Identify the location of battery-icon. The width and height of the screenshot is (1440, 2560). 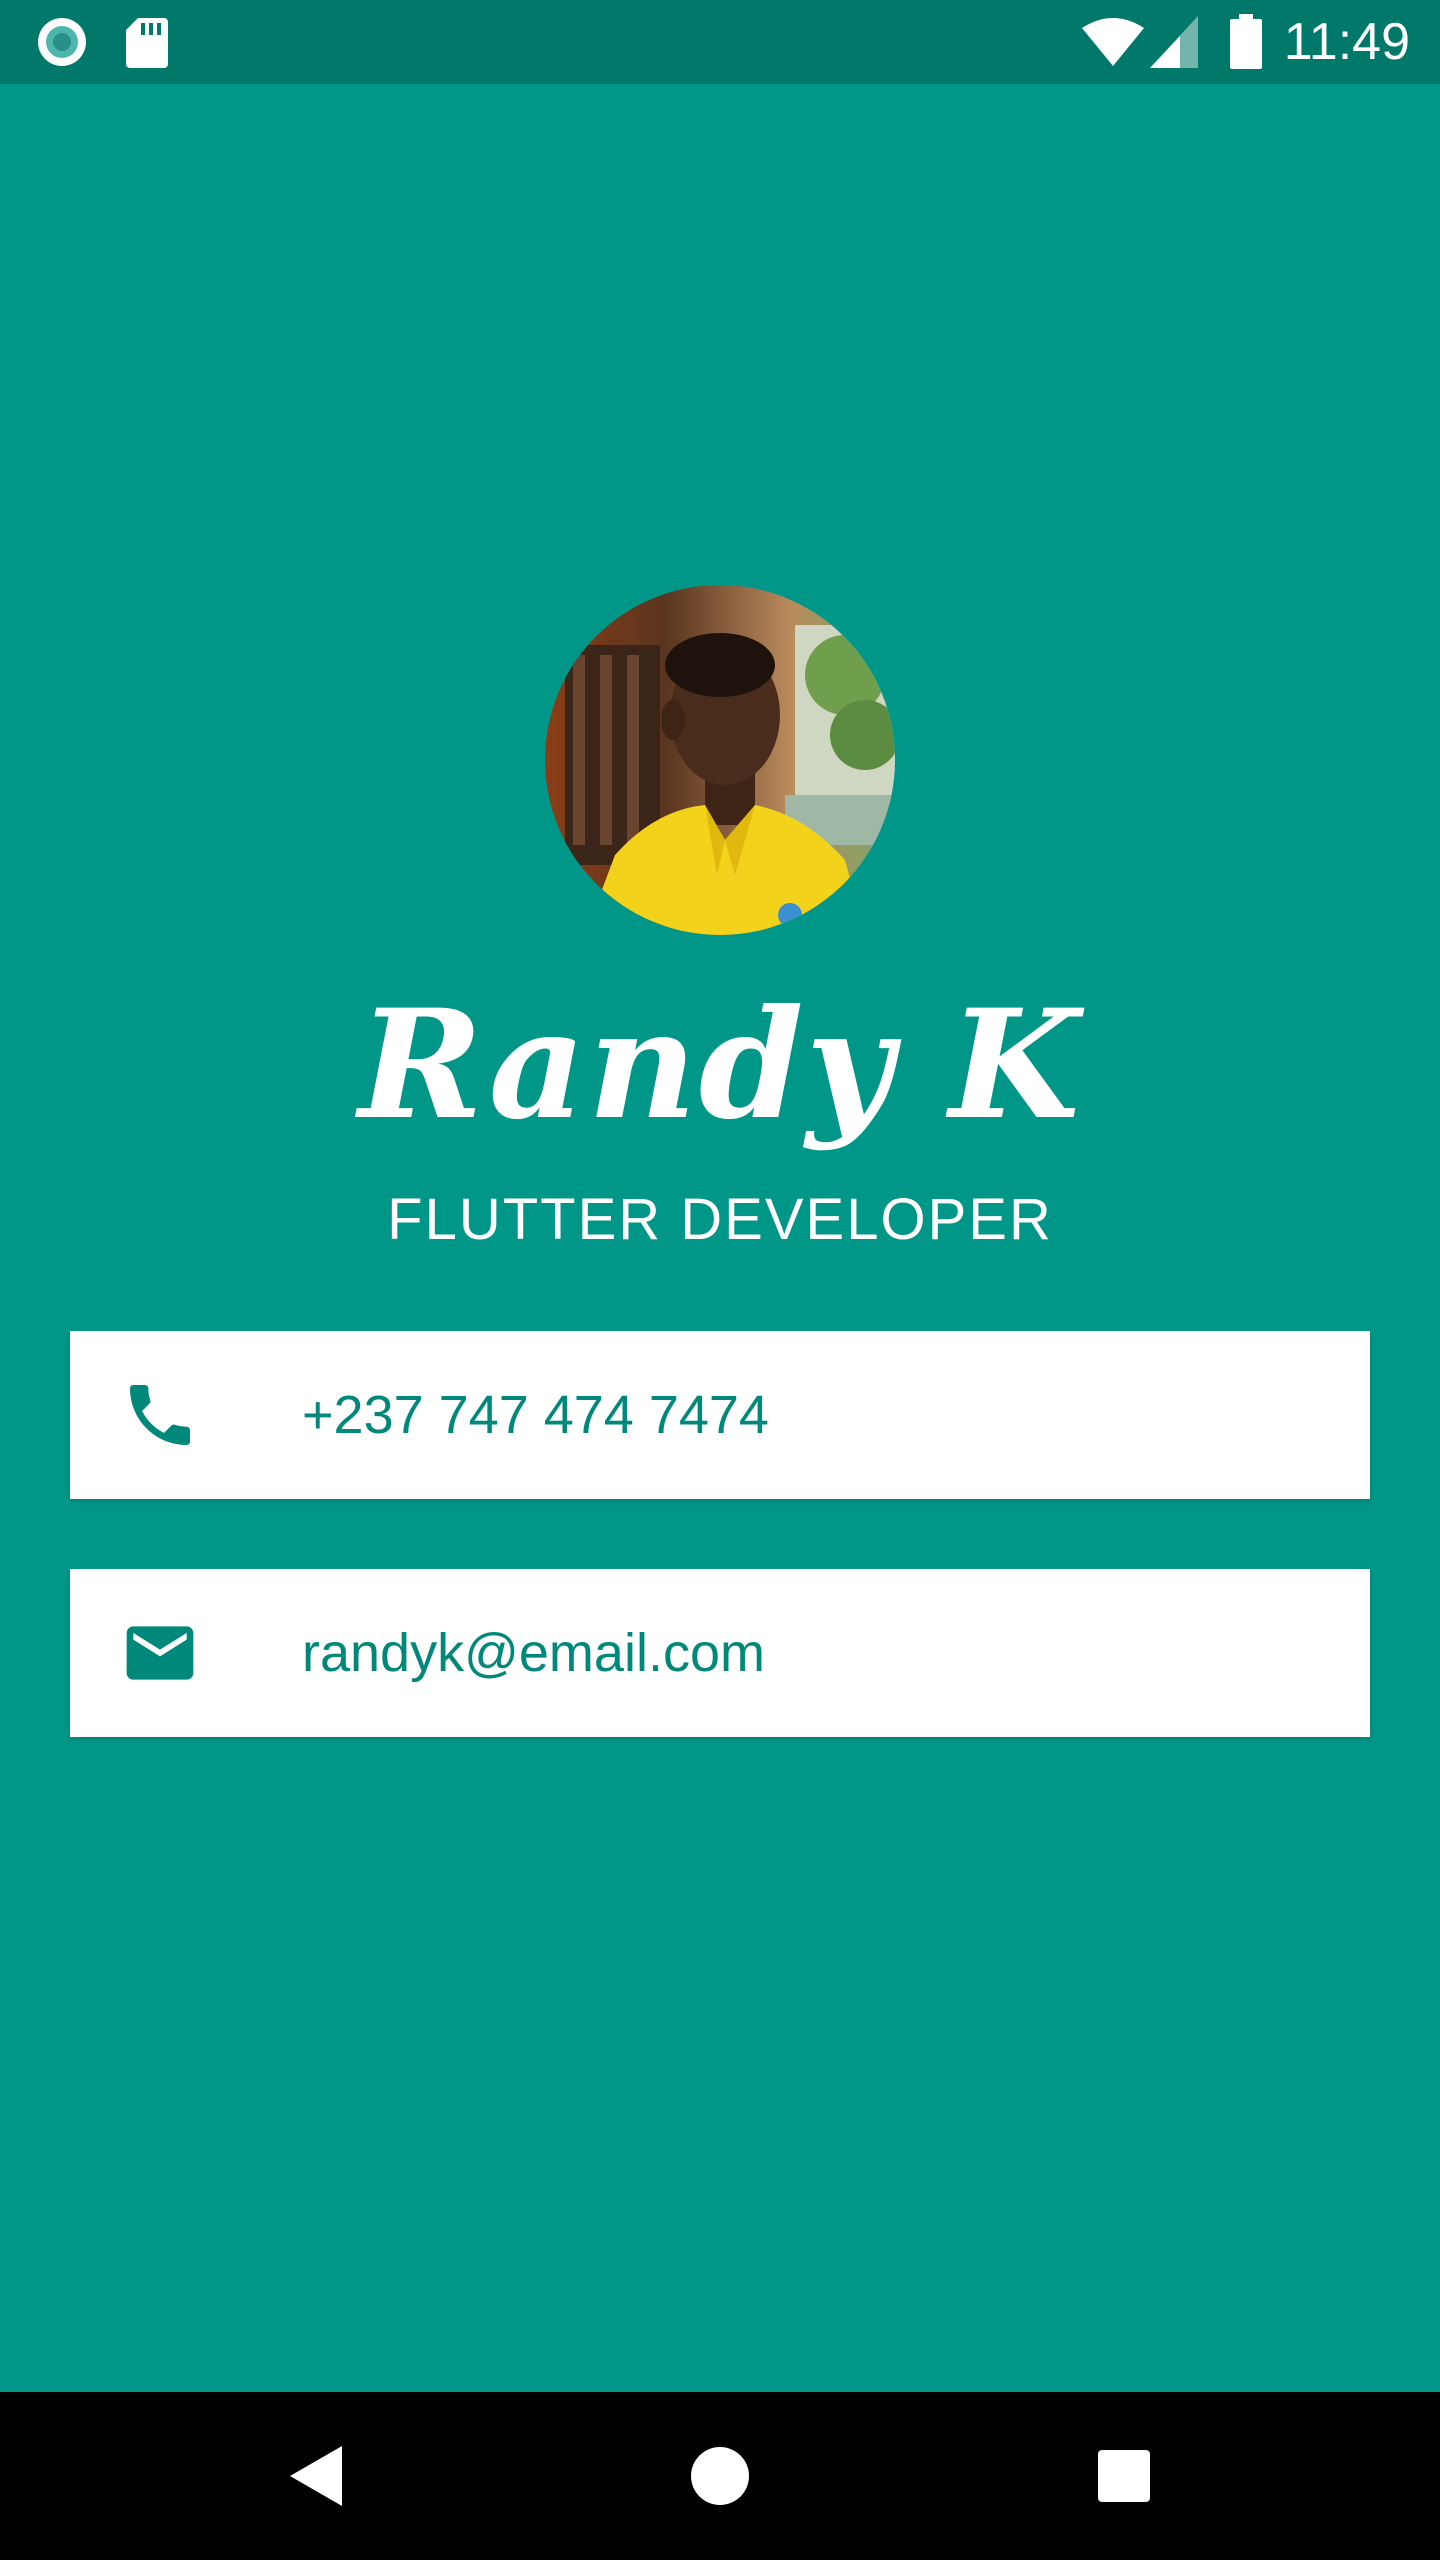
(1246, 41).